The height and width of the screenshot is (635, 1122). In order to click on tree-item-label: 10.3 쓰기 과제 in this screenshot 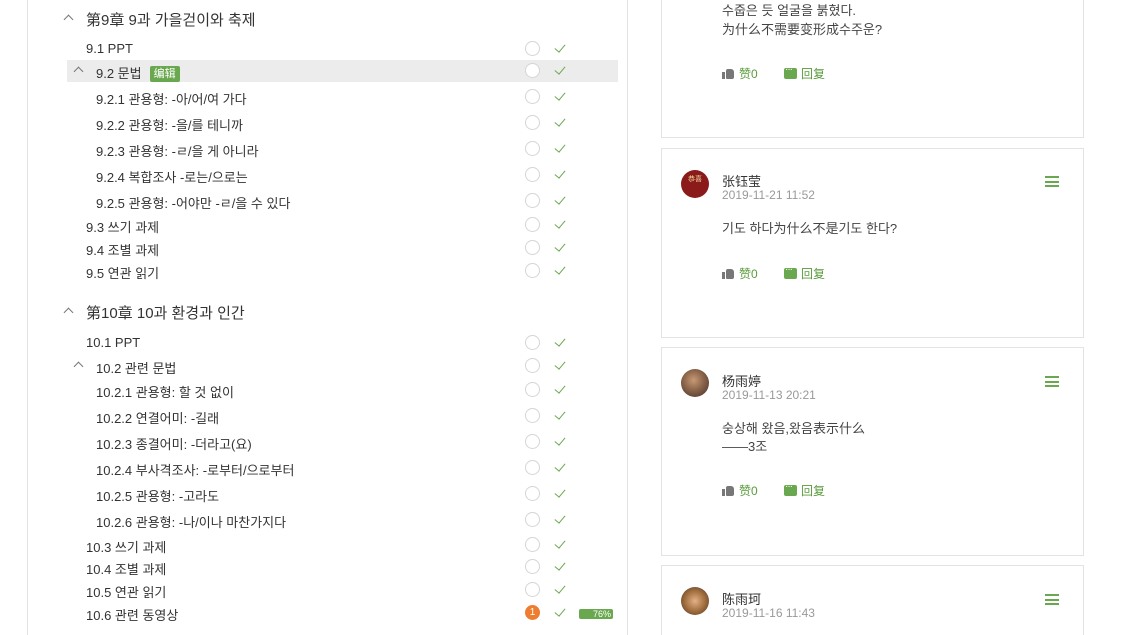, I will do `click(126, 546)`.